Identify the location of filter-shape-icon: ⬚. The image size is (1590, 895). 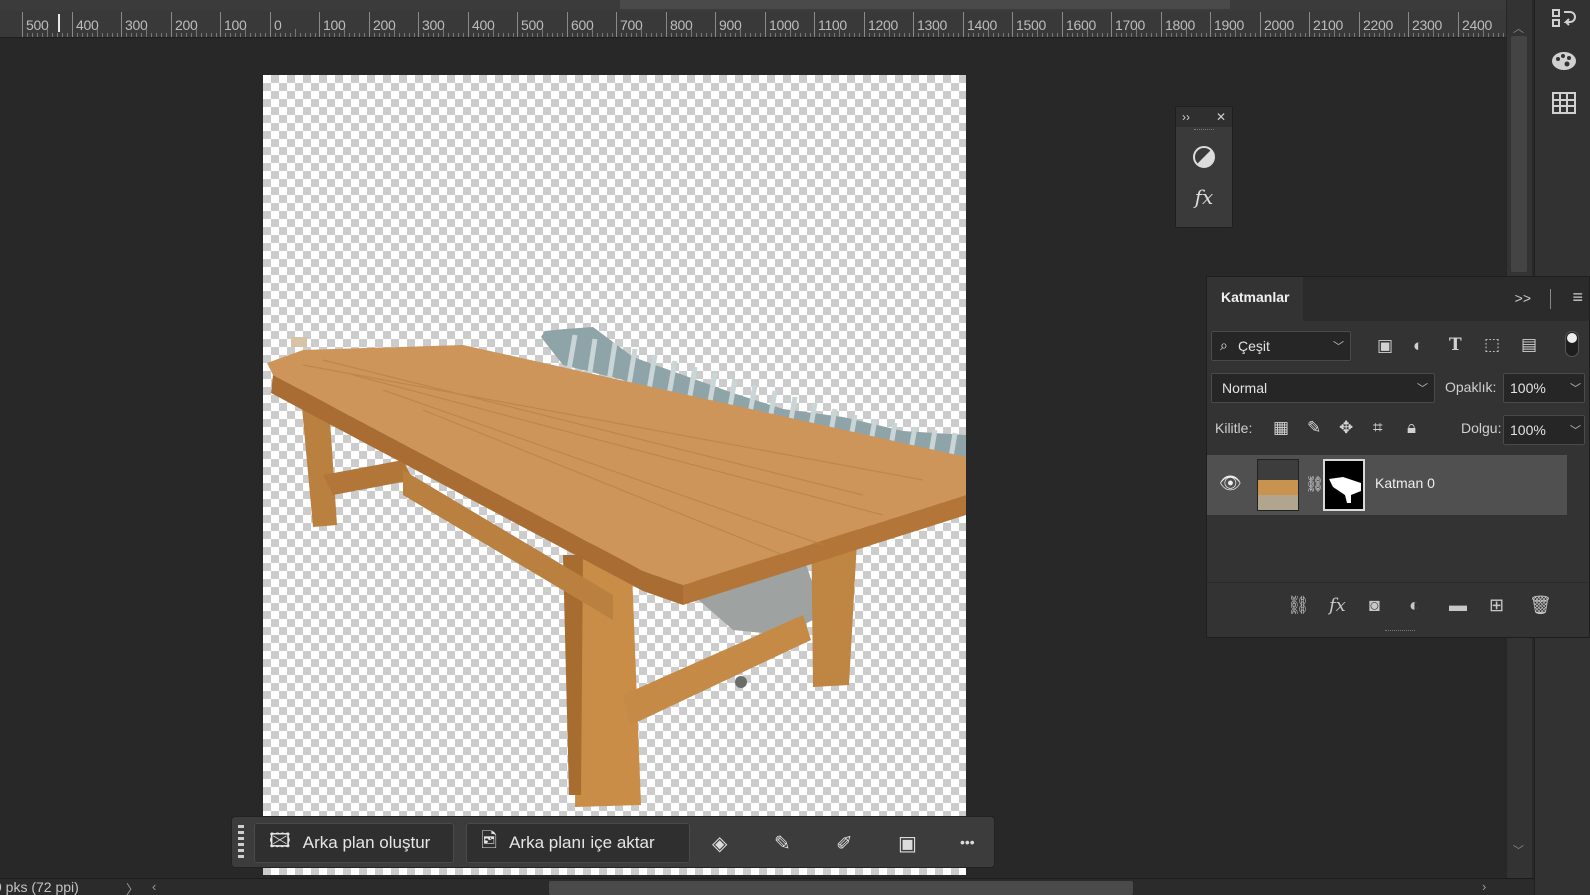
(1492, 345).